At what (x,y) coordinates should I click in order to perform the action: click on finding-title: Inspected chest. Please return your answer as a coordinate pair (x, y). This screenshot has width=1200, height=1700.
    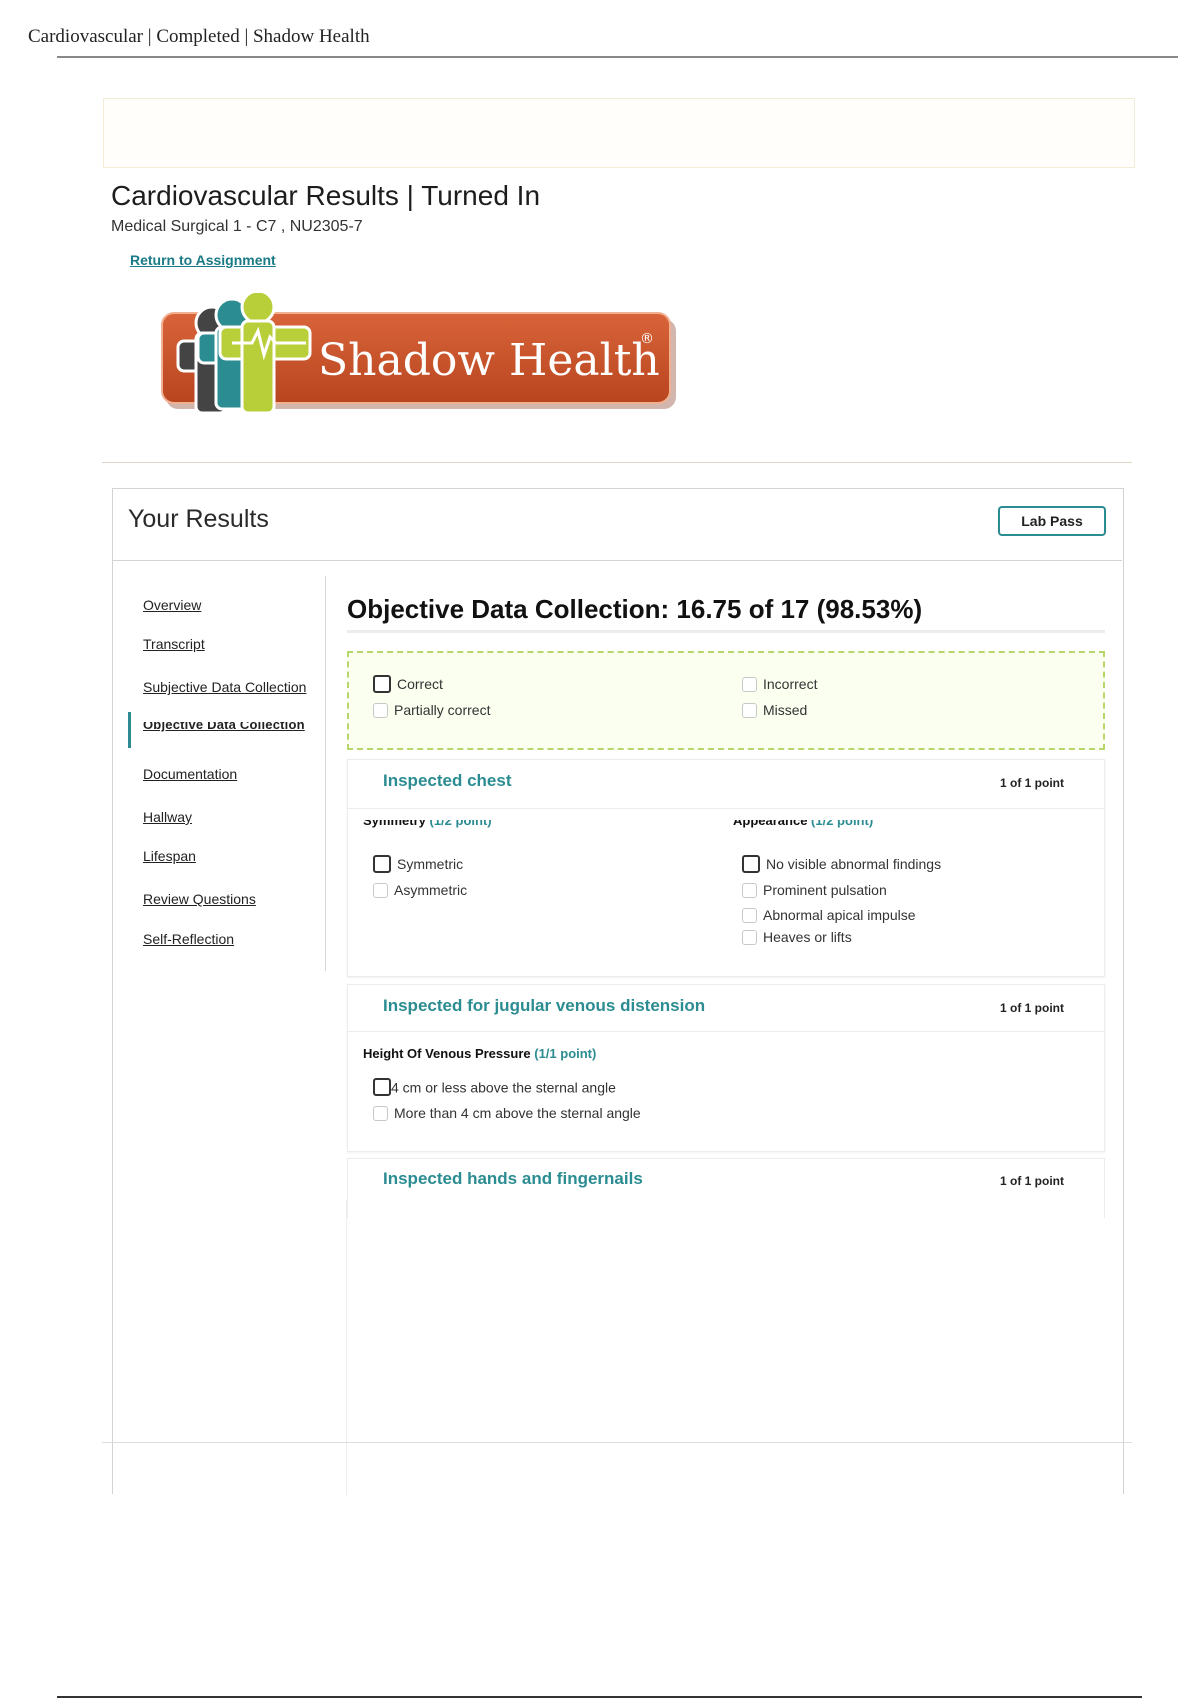
    Looking at the image, I should click on (447, 780).